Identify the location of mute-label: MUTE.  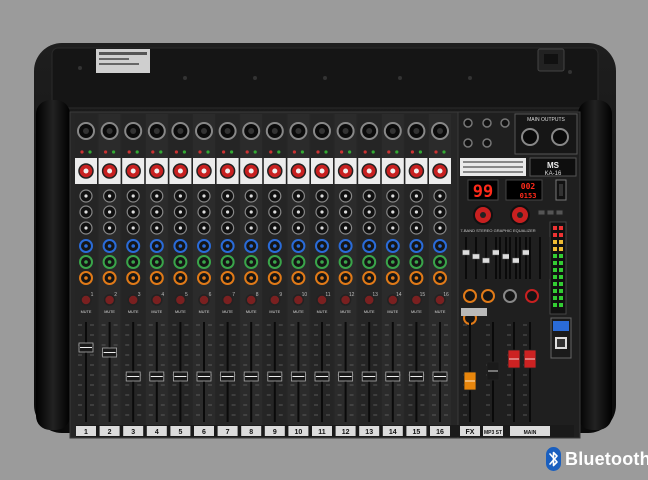
(86, 312).